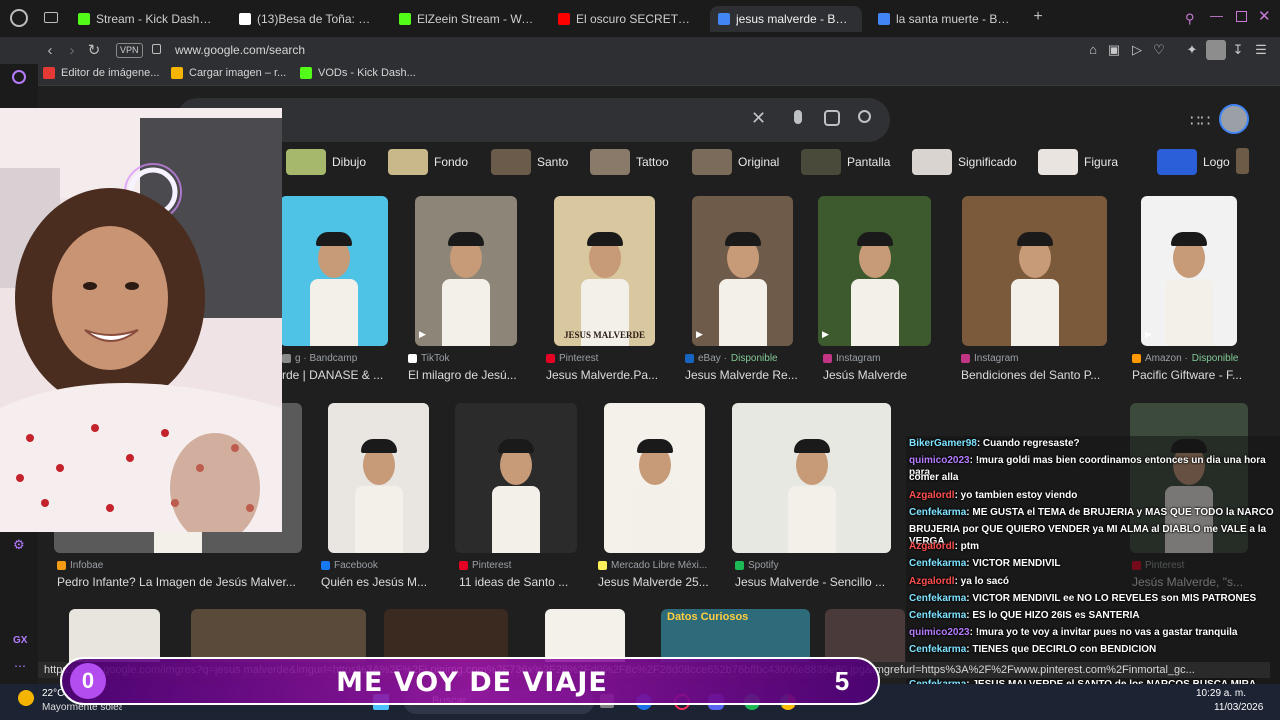 This screenshot has height=720, width=1280. What do you see at coordinates (629, 162) in the screenshot?
I see `filter-chip: Tattoo` at bounding box center [629, 162].